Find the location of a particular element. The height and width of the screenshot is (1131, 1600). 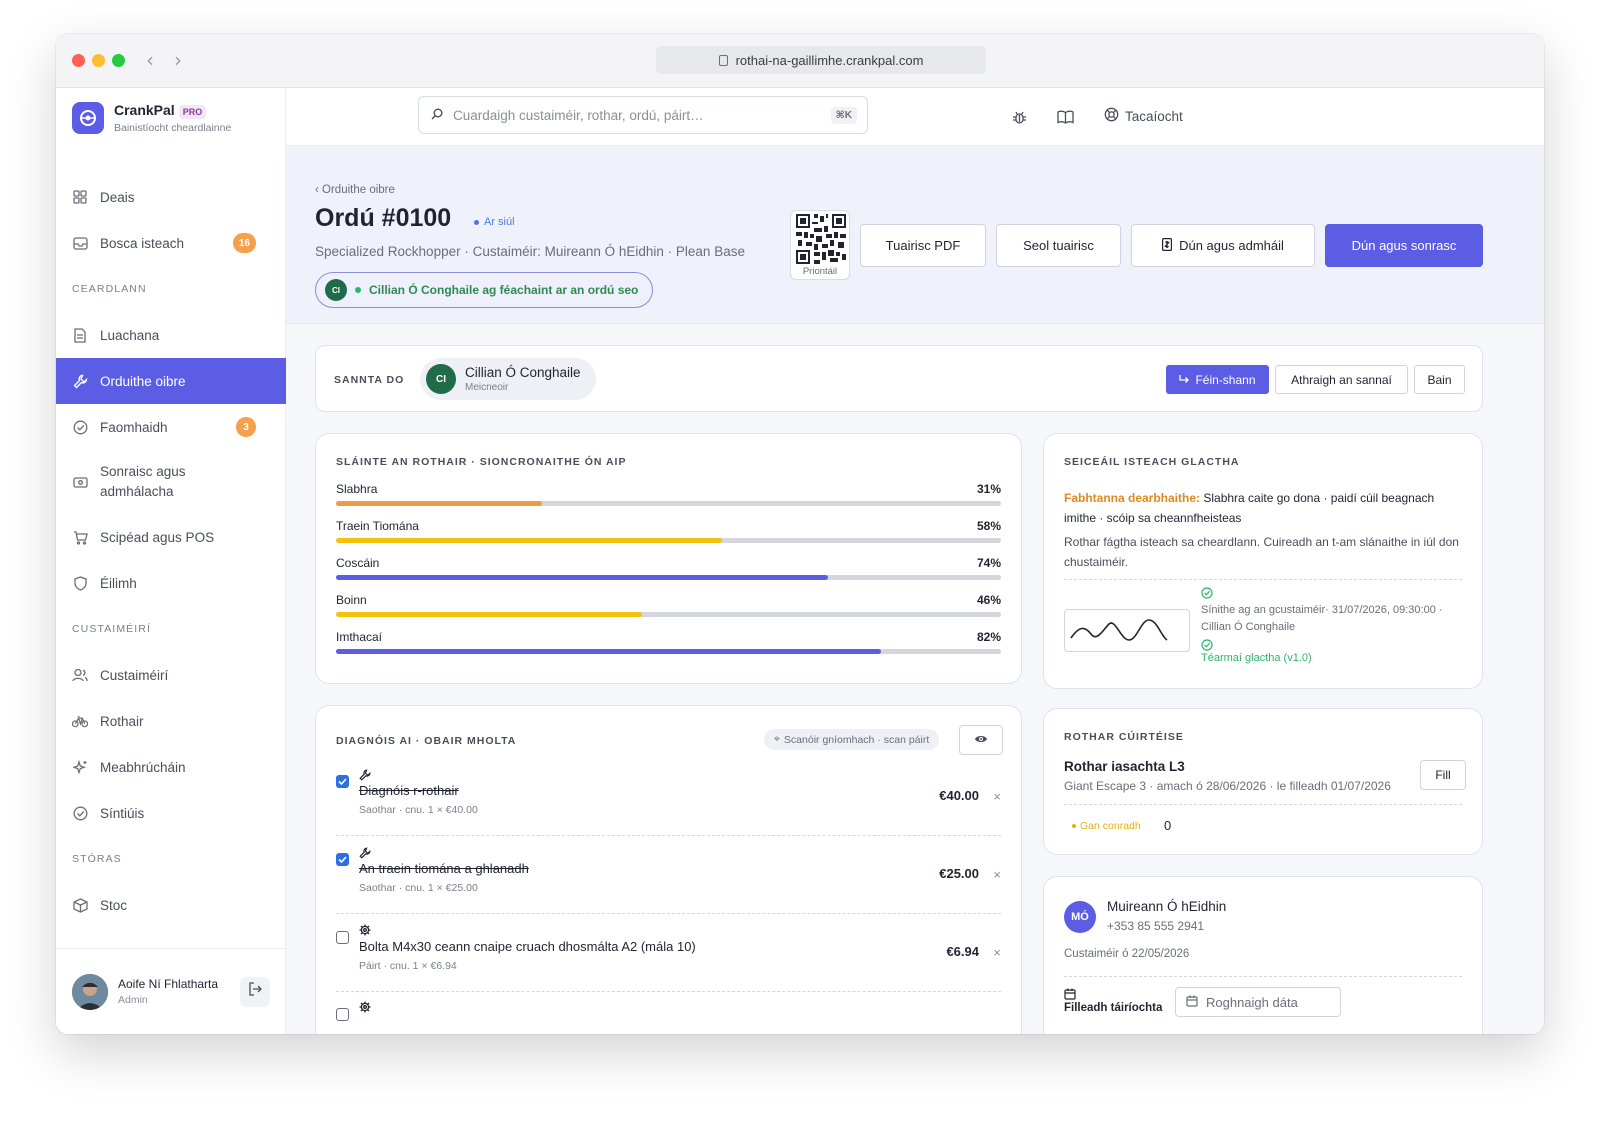

item-price: €40.00 is located at coordinates (959, 795).